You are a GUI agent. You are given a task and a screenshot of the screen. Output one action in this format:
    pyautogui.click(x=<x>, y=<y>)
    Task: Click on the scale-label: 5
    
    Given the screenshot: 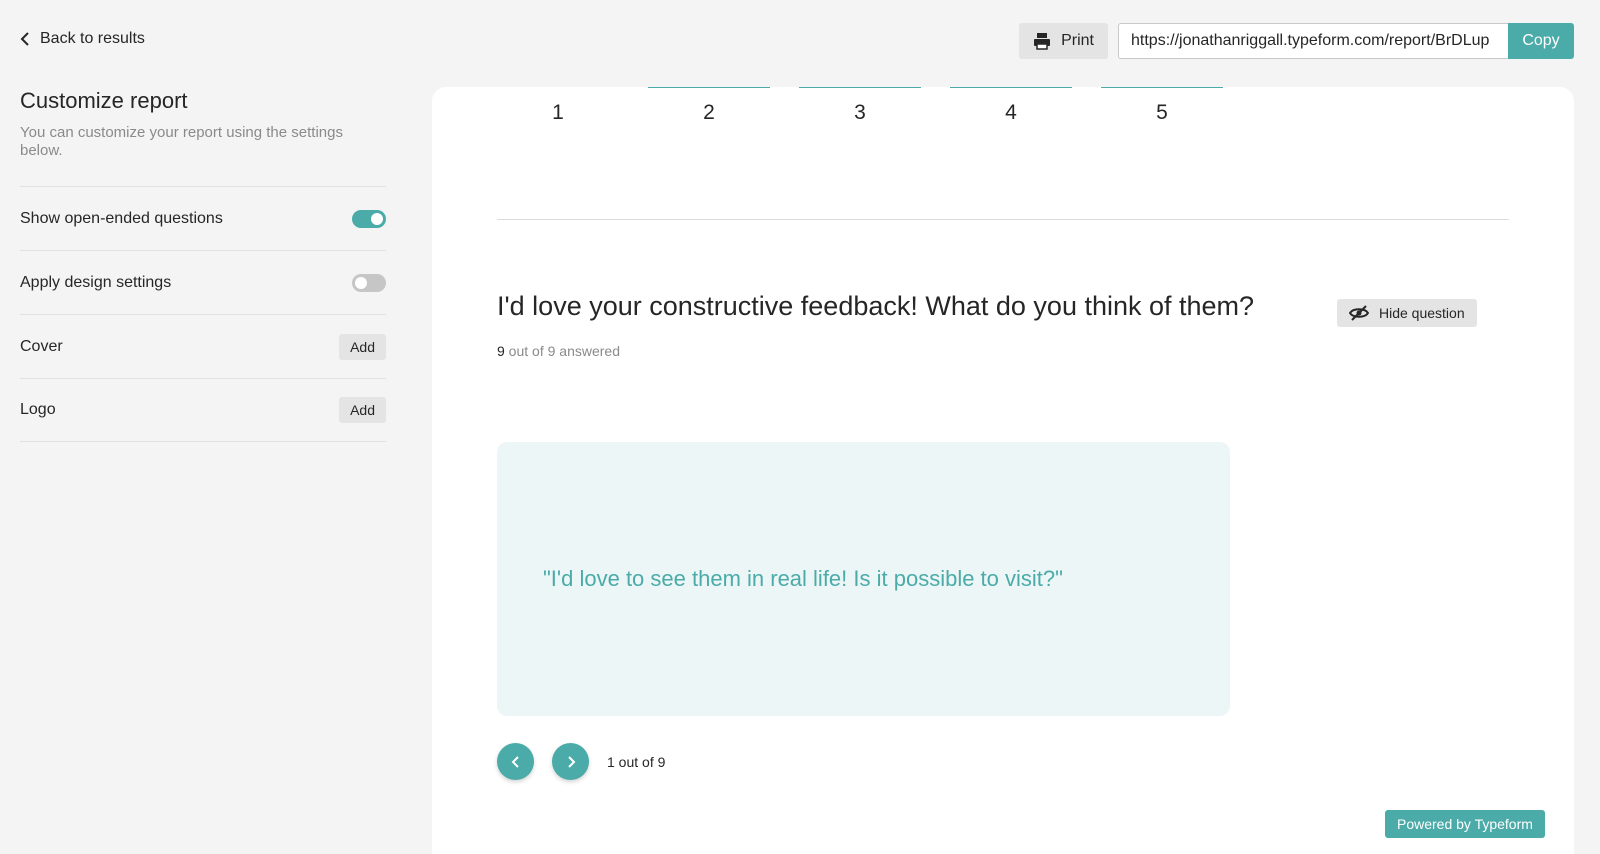 What is the action you would take?
    pyautogui.click(x=1162, y=112)
    